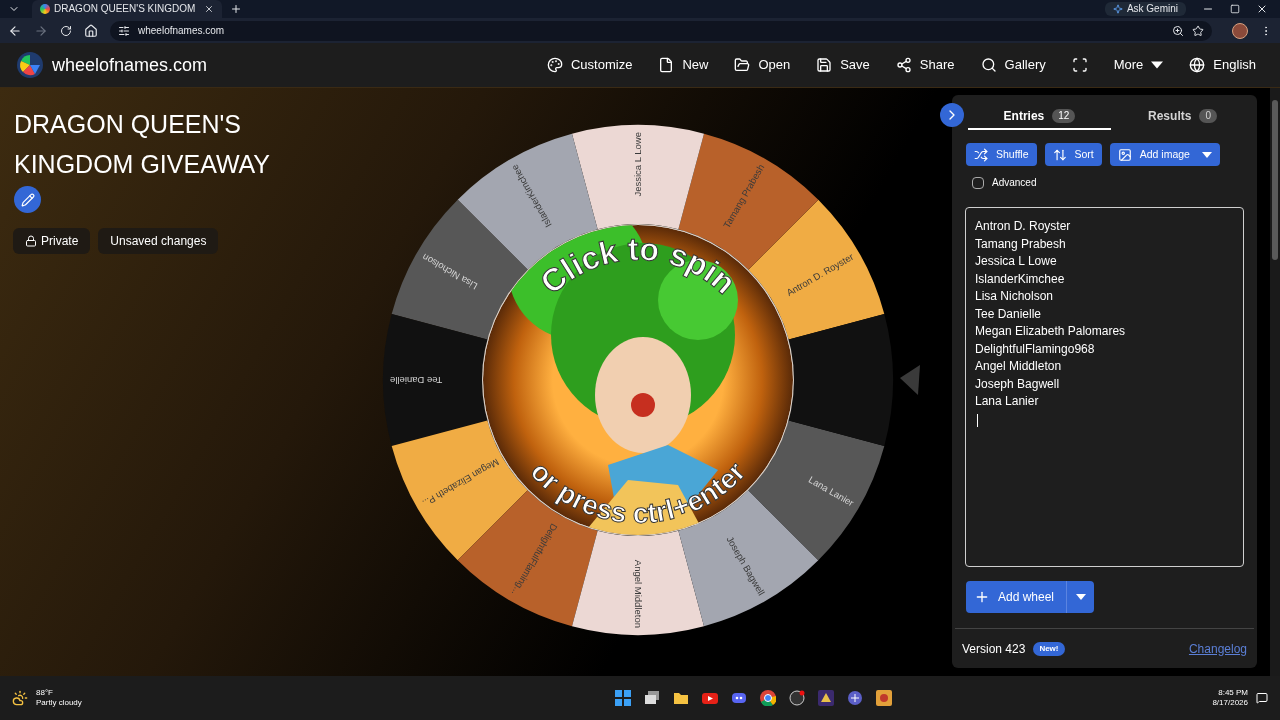  What do you see at coordinates (1198, 30) in the screenshot?
I see `bookmark-icon` at bounding box center [1198, 30].